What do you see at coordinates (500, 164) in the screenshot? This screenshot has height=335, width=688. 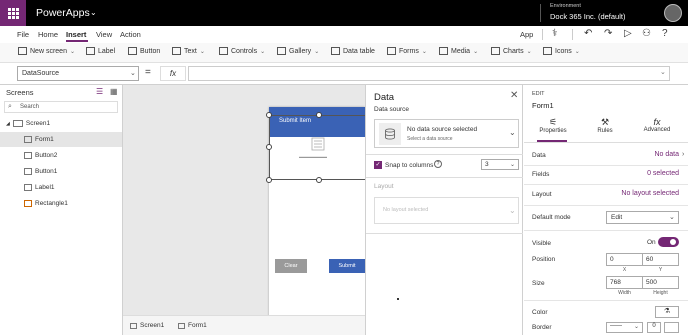 I see `columns-dropdown: 3 ⌄` at bounding box center [500, 164].